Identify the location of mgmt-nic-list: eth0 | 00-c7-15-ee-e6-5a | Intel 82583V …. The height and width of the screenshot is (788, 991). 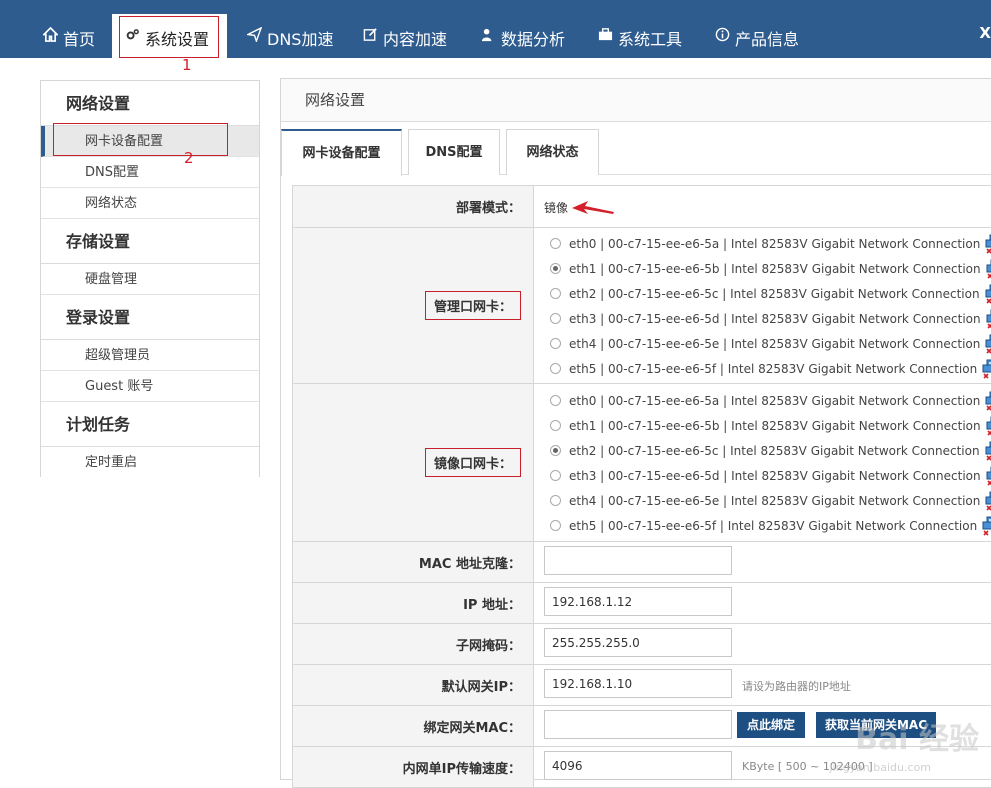
(767, 305).